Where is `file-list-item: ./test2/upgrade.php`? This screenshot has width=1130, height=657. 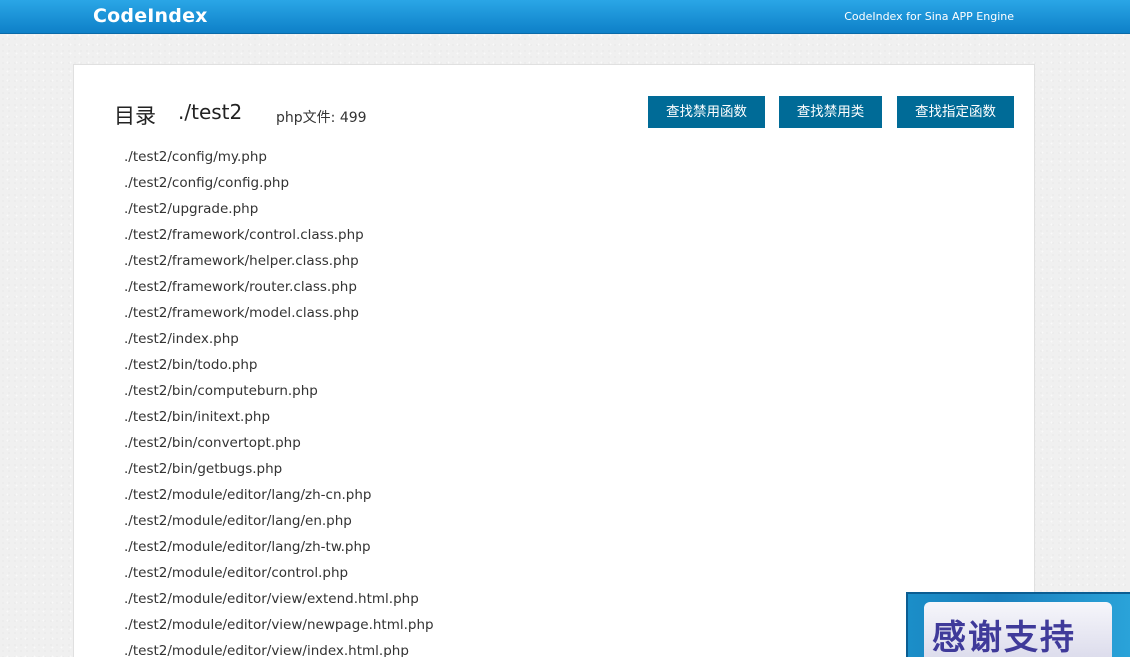 file-list-item: ./test2/upgrade.php is located at coordinates (191, 209).